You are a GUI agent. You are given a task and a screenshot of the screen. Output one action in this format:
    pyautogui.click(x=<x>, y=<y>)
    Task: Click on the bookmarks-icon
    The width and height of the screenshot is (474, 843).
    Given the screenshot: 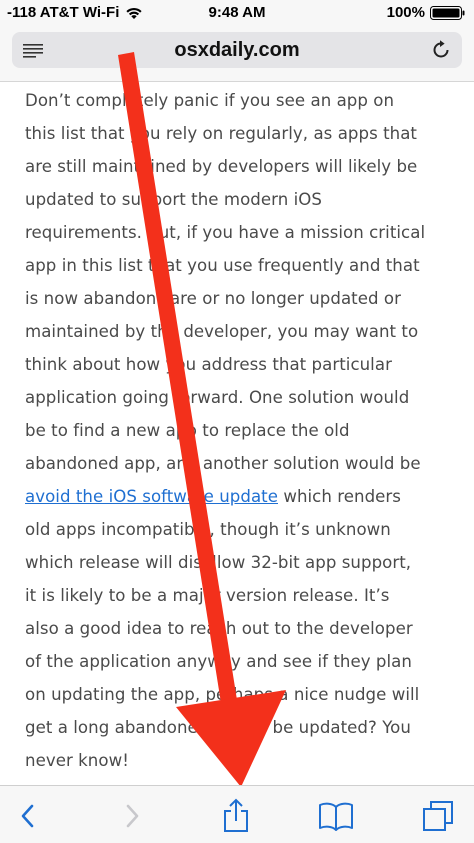 What is the action you would take?
    pyautogui.click(x=336, y=816)
    